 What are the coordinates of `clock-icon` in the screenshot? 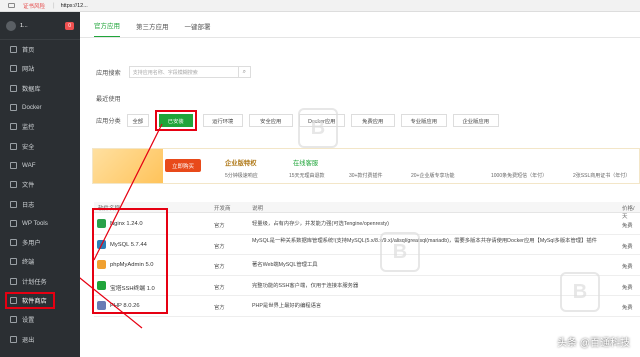 It's located at (13, 281).